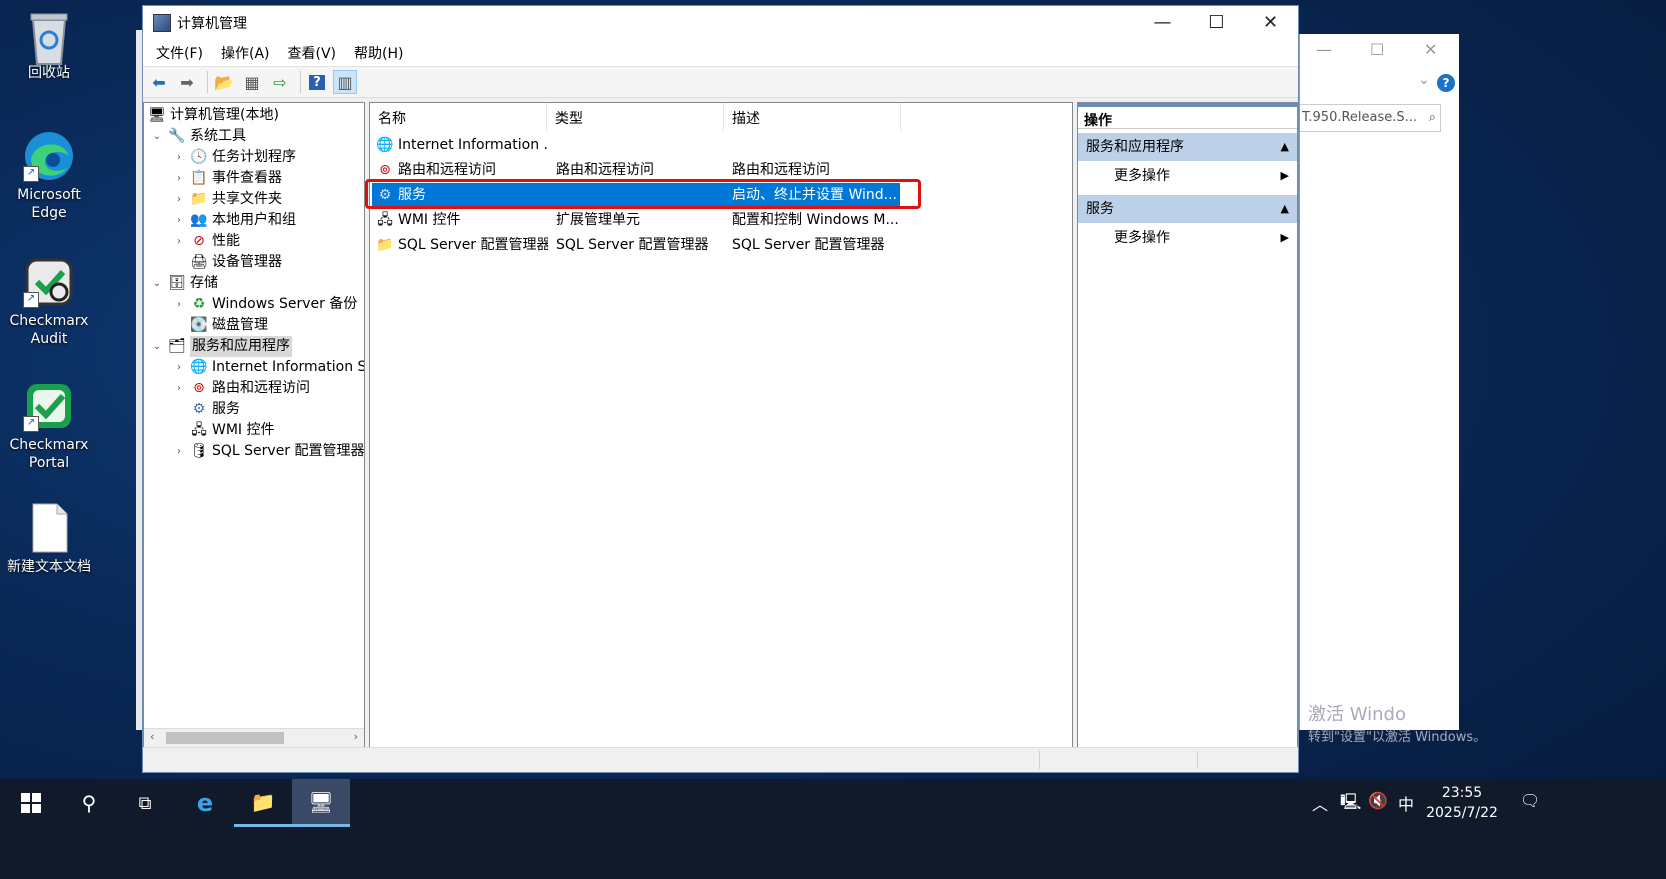  What do you see at coordinates (1350, 804) in the screenshot?
I see `network-icon: 🖳` at bounding box center [1350, 804].